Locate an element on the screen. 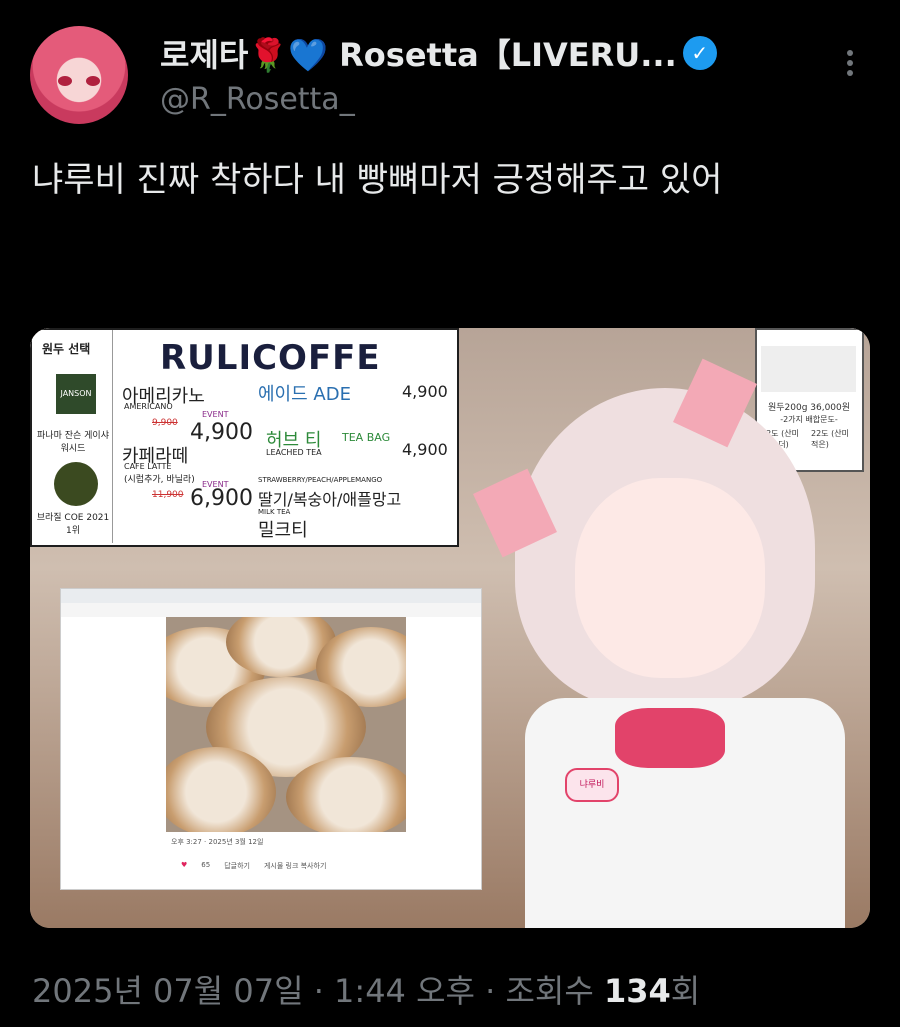 This screenshot has height=1027, width=900. menu-milktea-en: MILK TEA is located at coordinates (274, 512).